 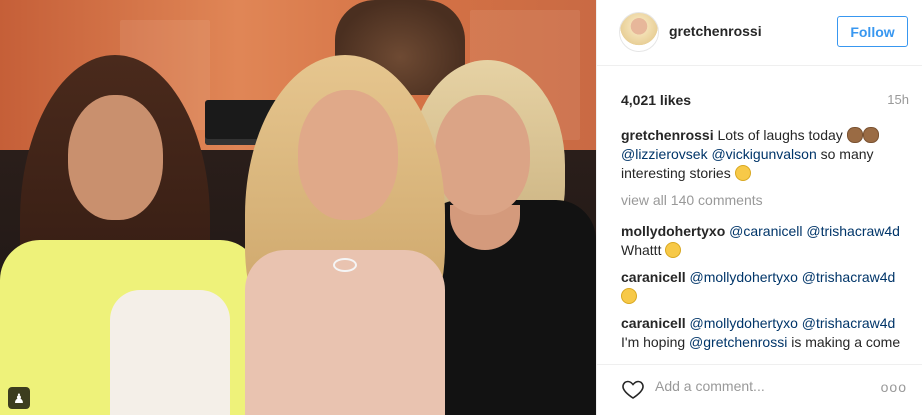 What do you see at coordinates (740, 386) in the screenshot?
I see `add-comment-input` at bounding box center [740, 386].